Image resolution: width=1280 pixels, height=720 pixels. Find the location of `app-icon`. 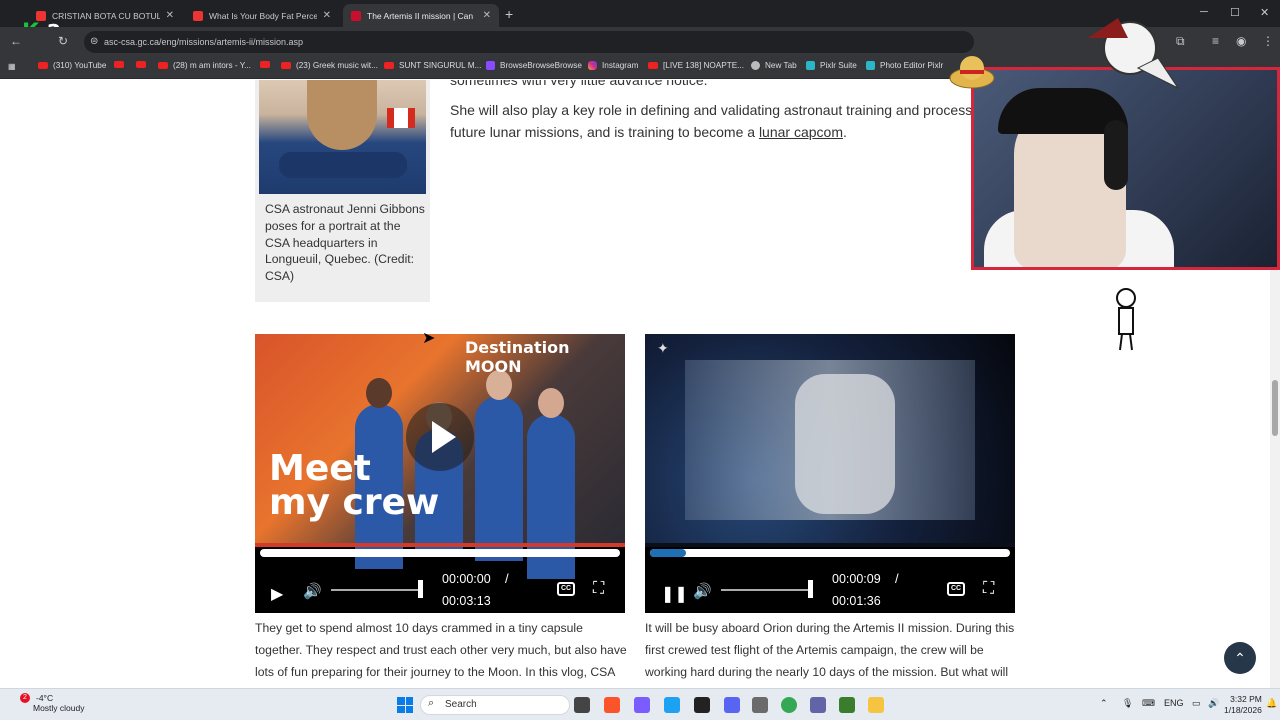

app-icon is located at coordinates (672, 705).